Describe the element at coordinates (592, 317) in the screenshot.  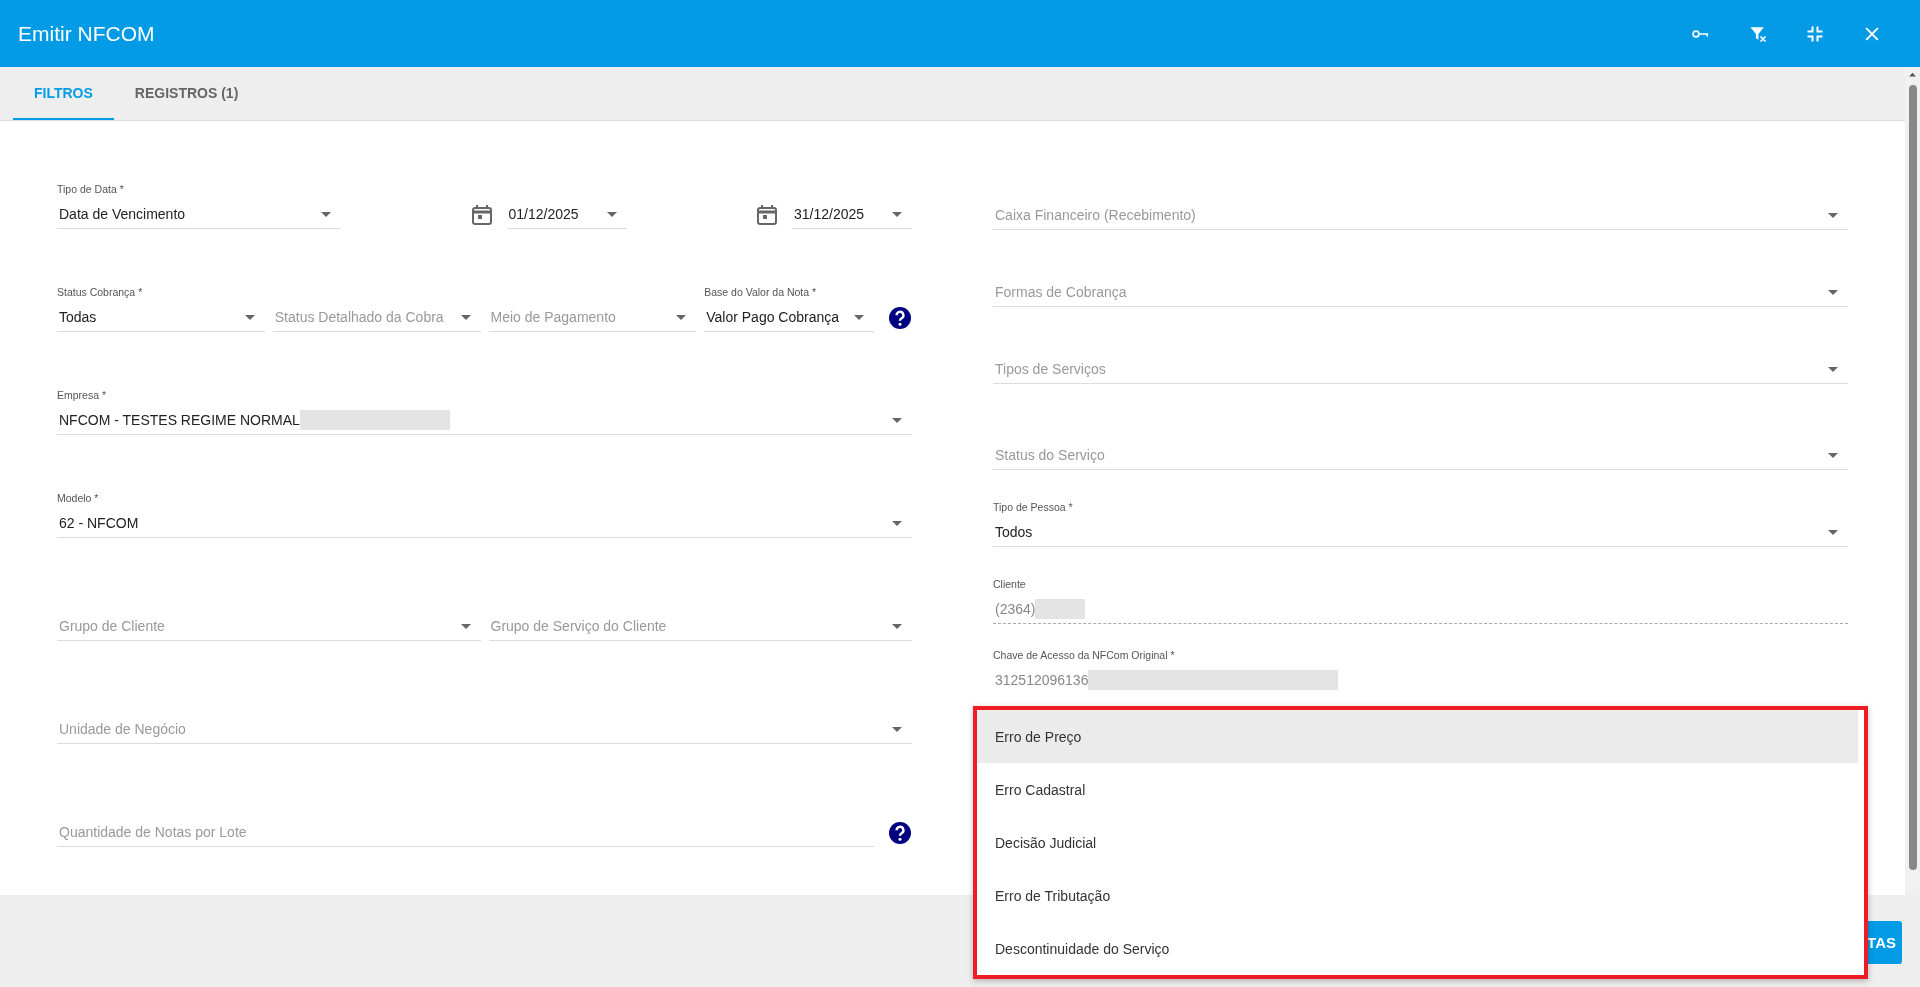
I see `select-field: Meio de Pagamento` at that location.